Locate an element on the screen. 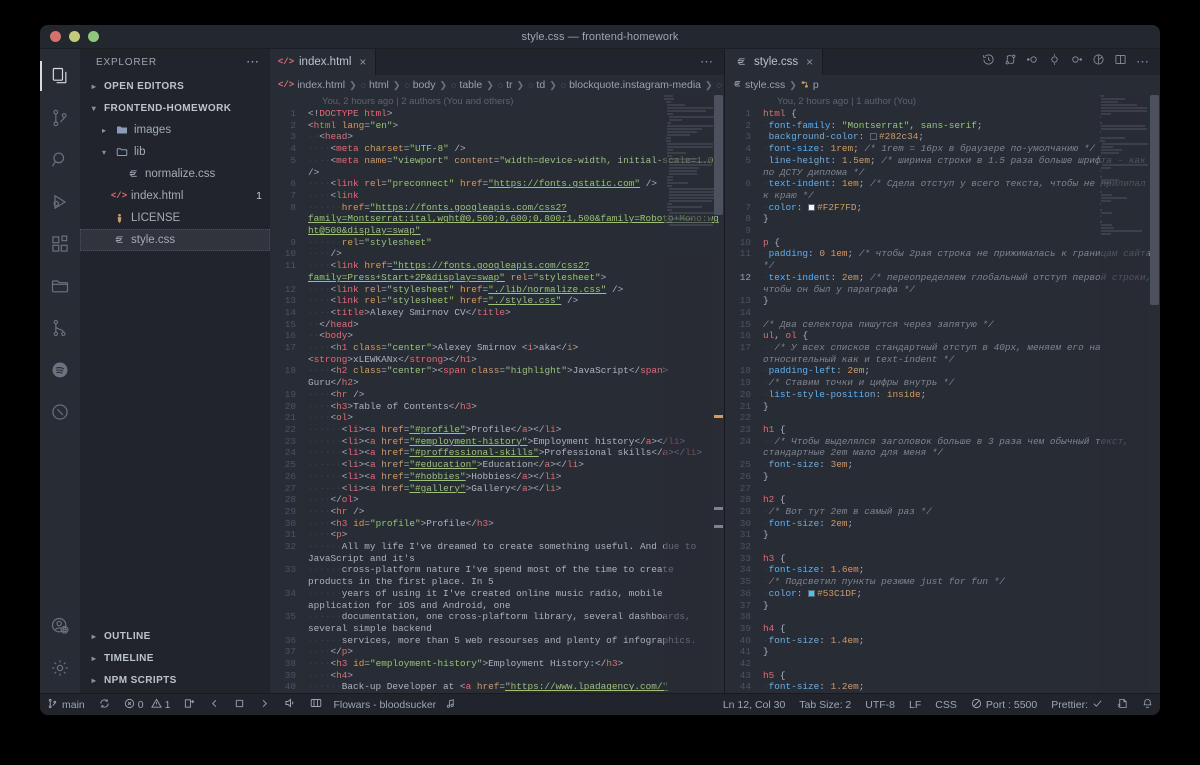  code-line: 29 ·/* Вот тут 2em в самый раз */ is located at coordinates (942, 512).